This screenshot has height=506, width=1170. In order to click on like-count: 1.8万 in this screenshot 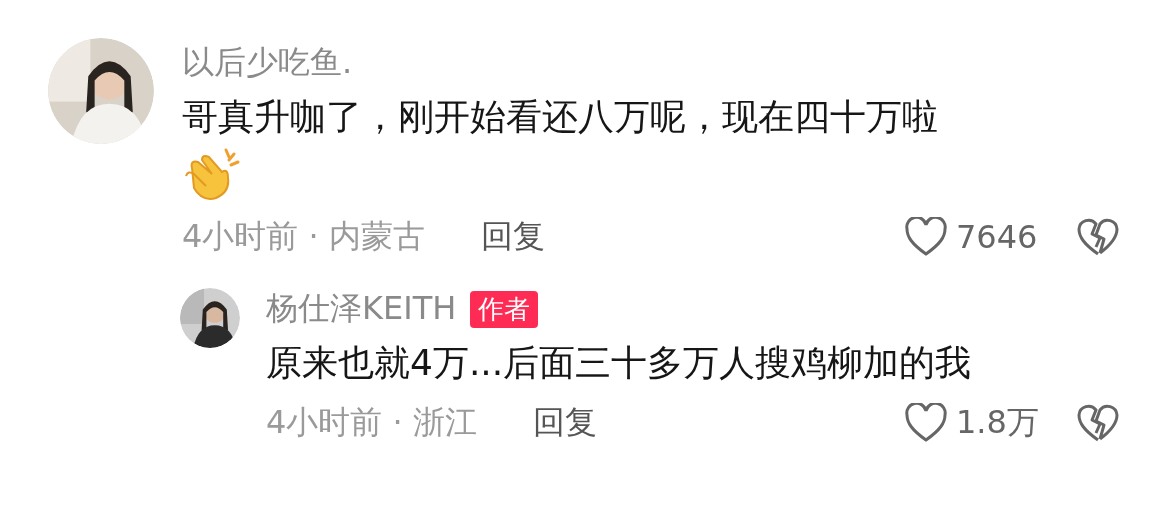, I will do `click(998, 422)`.